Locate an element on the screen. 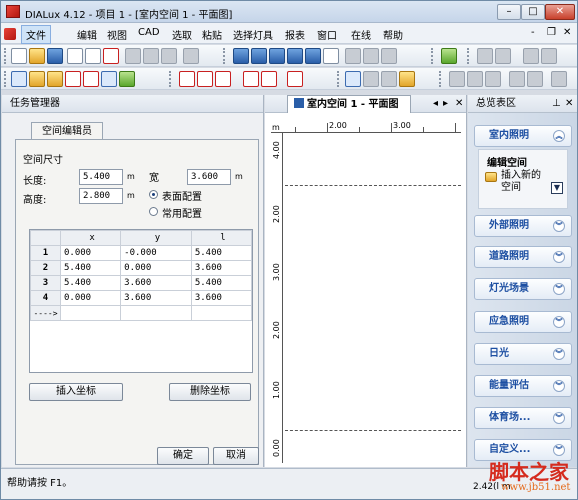 The height and width of the screenshot is (500, 578). open-folder-icon is located at coordinates (37, 56).